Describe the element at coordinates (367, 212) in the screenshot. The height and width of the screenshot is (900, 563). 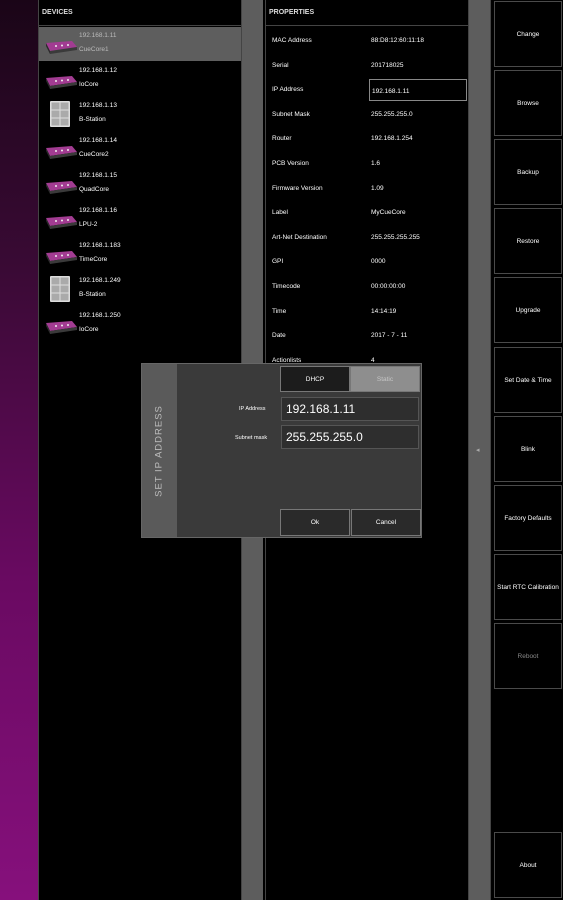
I see `property-row: Label MyCueCore` at that location.